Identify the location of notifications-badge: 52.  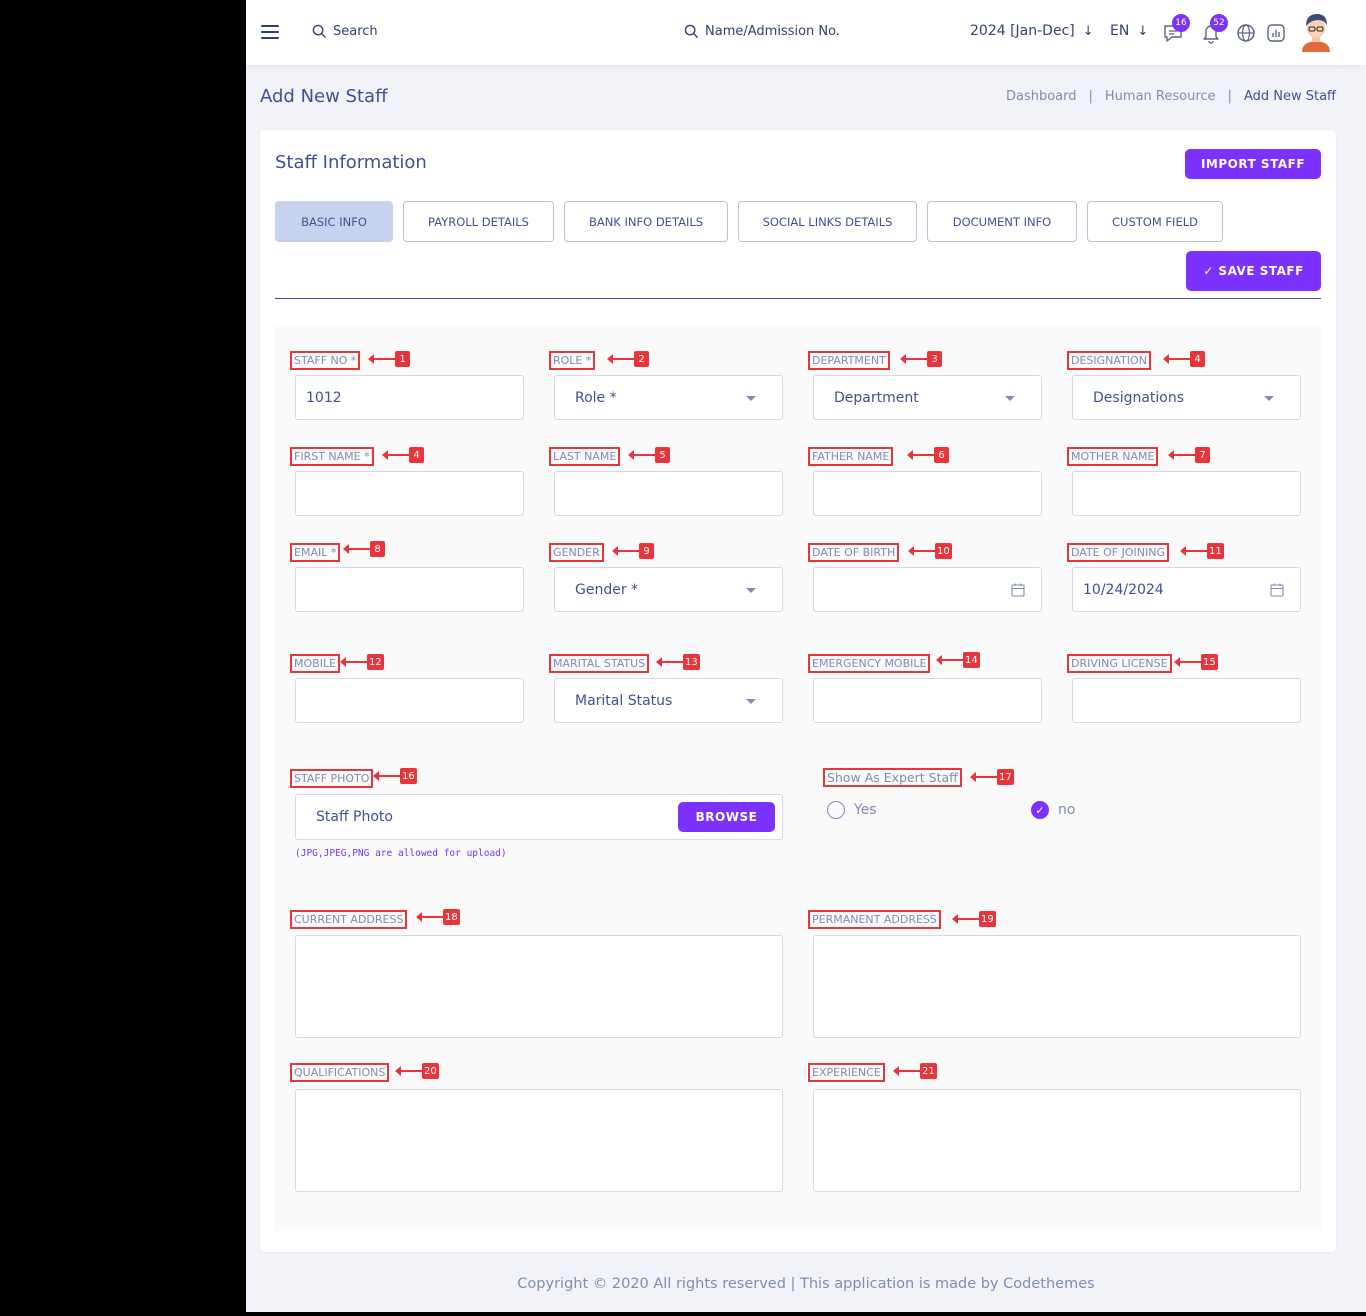
(1219, 23).